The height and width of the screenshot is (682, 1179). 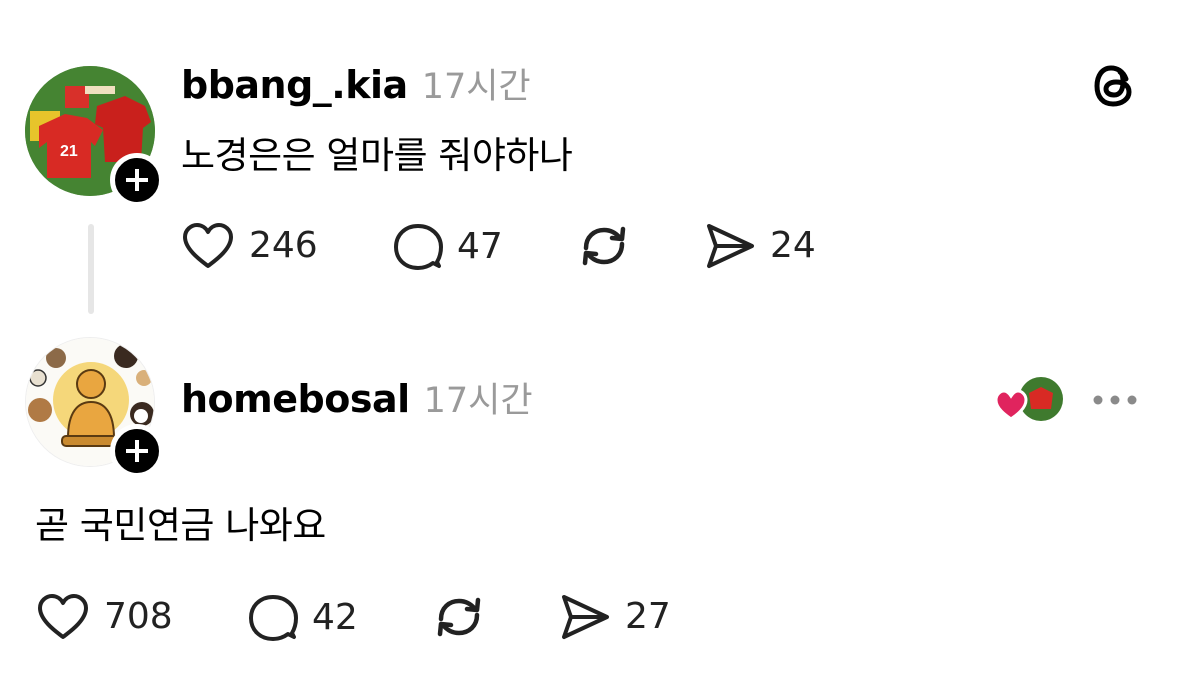 What do you see at coordinates (303, 618) in the screenshot?
I see `reply-button: 42` at bounding box center [303, 618].